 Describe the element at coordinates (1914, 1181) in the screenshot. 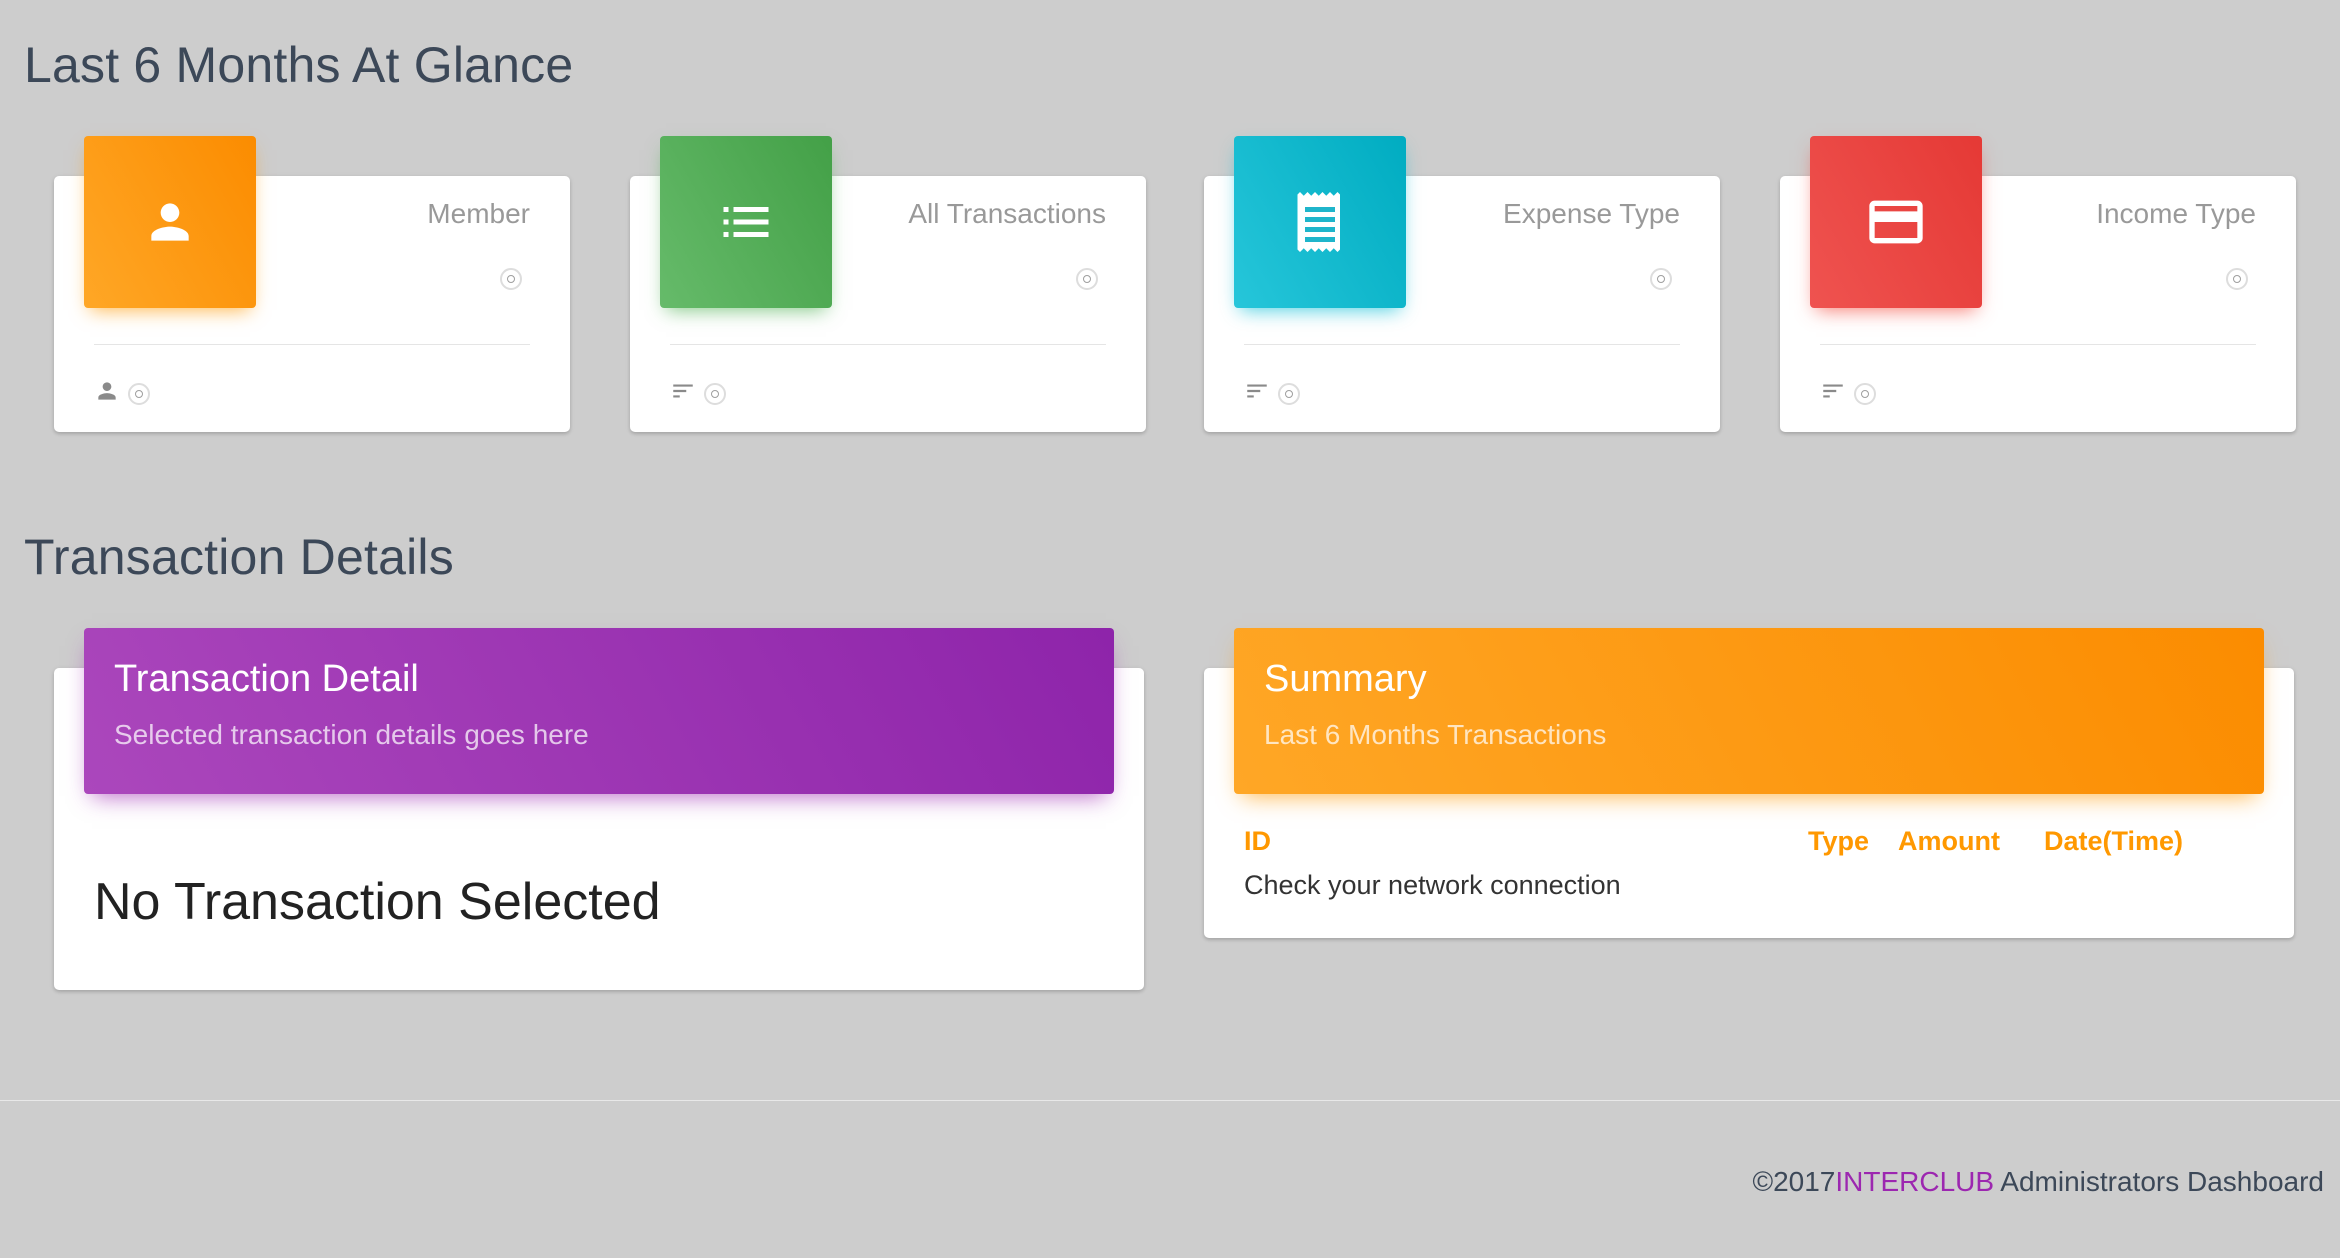

I see `brand-link: INTERCLUB` at that location.